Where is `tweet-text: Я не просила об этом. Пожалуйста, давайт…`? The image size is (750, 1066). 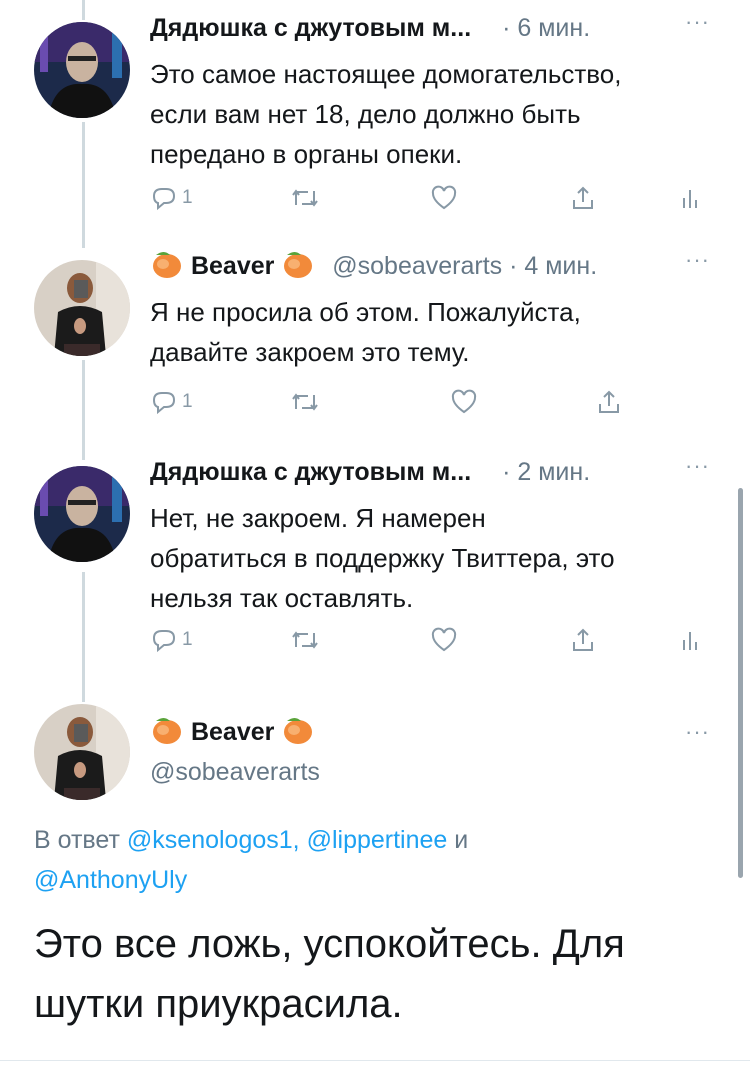
tweet-text: Я не просила об этом. Пожалуйста, давайт… is located at coordinates (435, 332).